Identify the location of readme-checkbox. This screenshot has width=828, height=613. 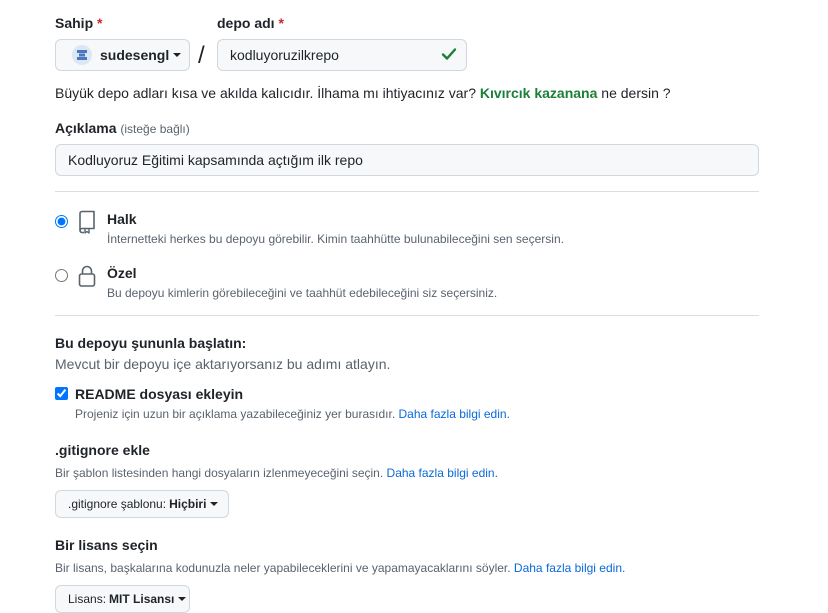
(61, 393).